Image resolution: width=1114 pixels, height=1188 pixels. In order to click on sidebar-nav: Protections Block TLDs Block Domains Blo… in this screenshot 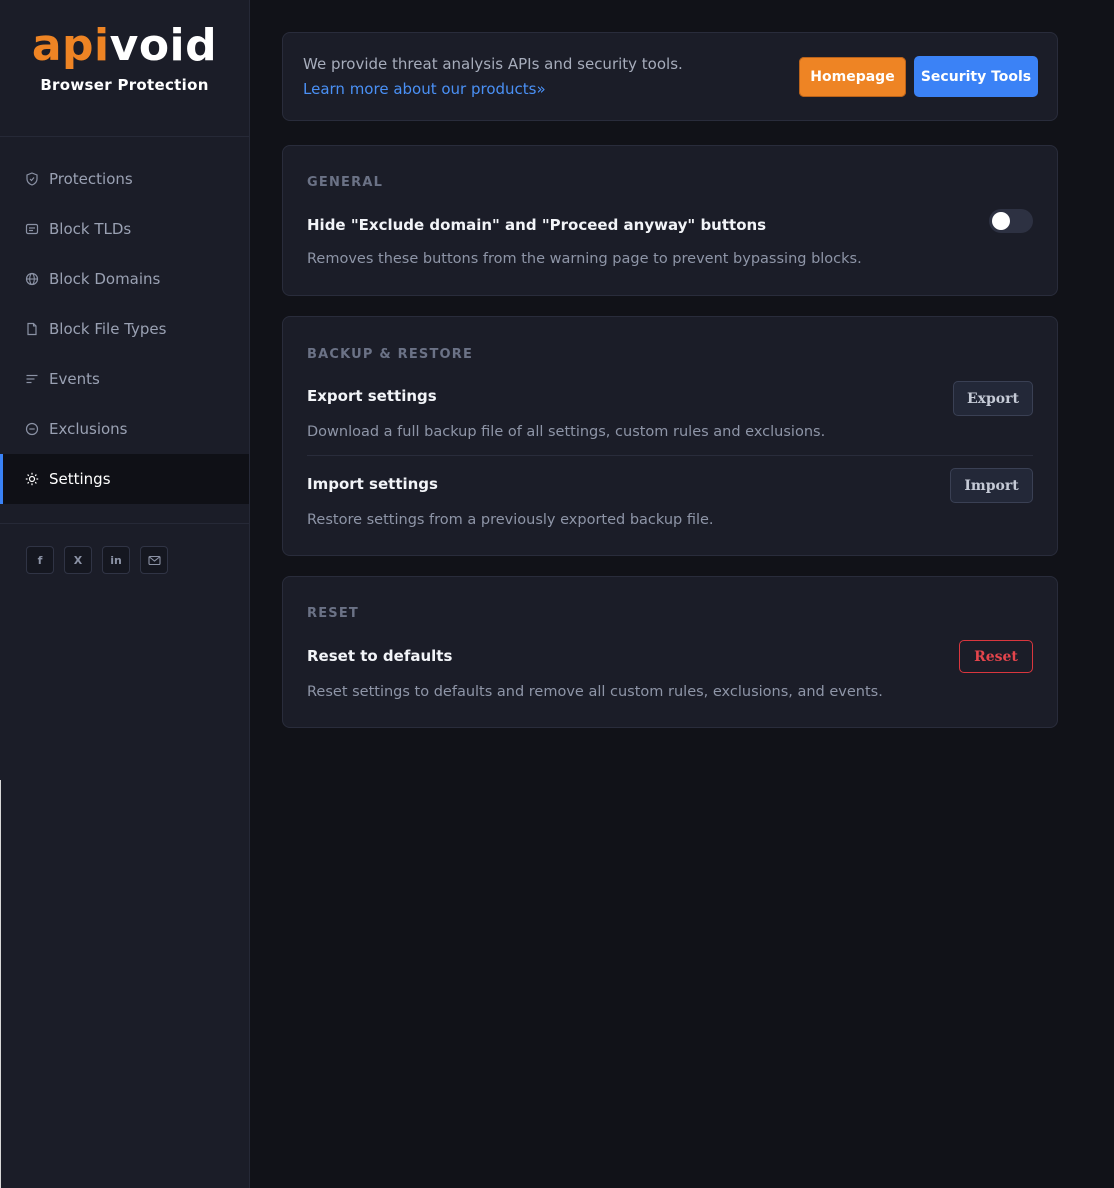, I will do `click(124, 320)`.